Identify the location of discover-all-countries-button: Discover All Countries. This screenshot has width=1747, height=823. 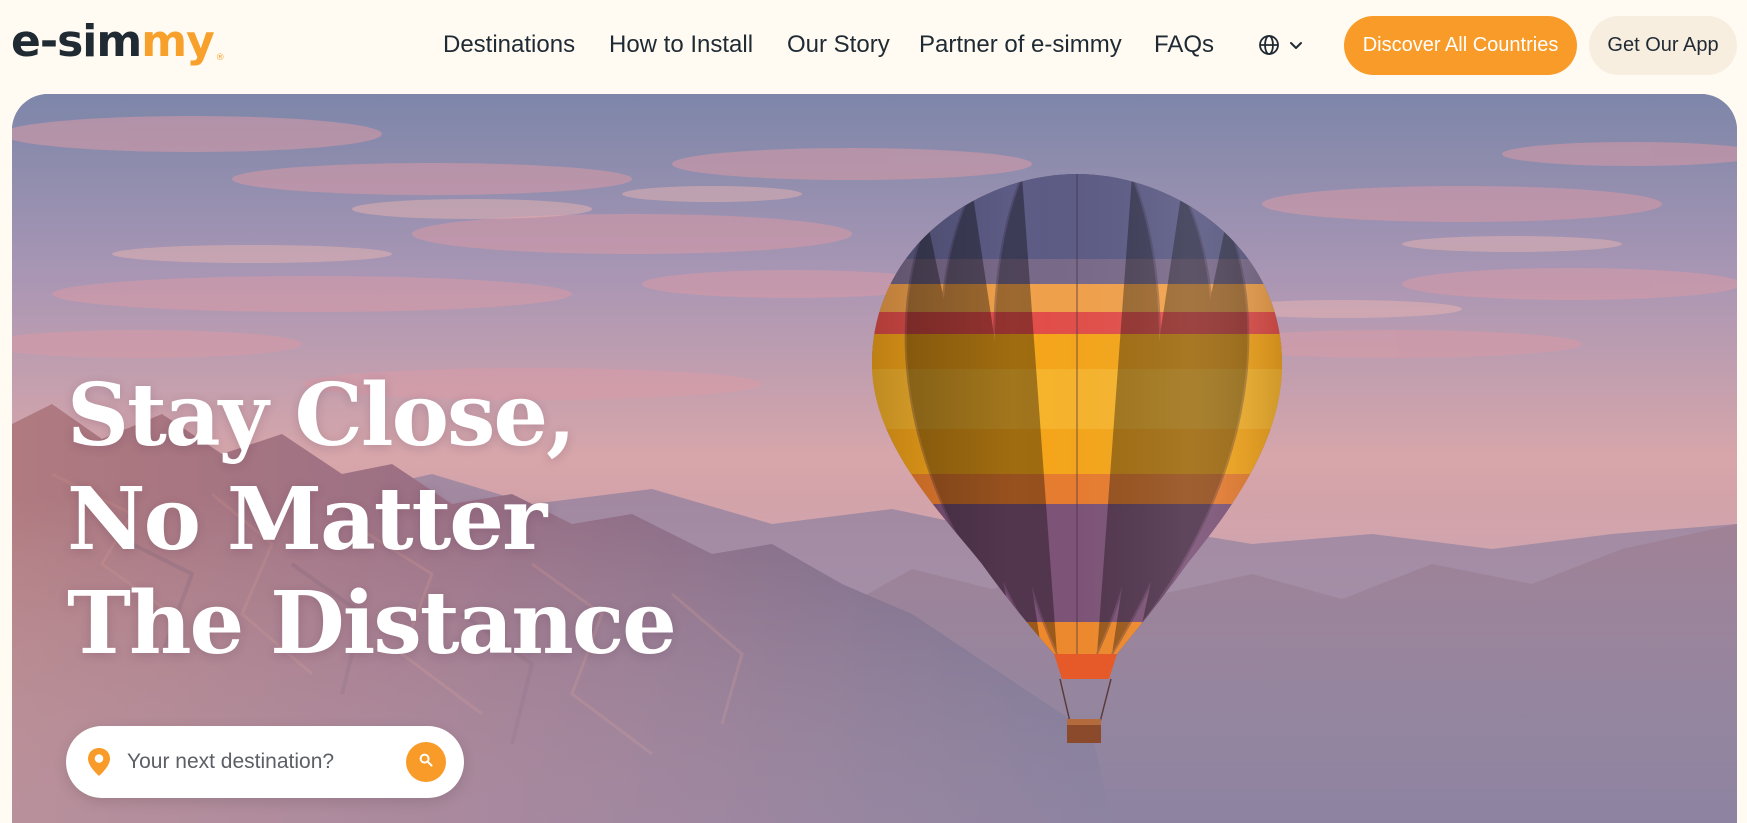
(1460, 45).